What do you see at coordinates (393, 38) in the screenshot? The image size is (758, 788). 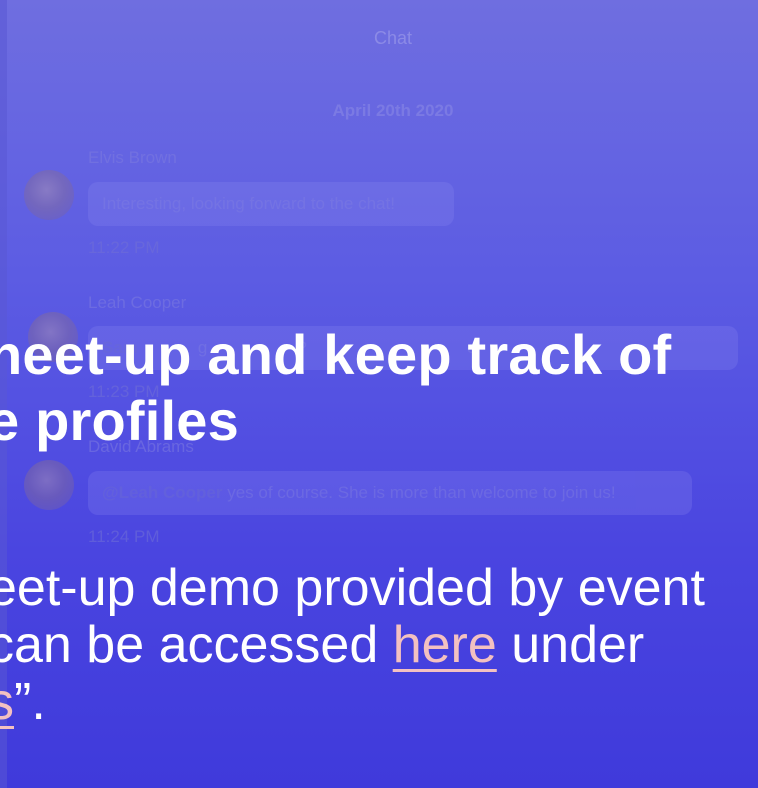 I see `chat-title: Chat` at bounding box center [393, 38].